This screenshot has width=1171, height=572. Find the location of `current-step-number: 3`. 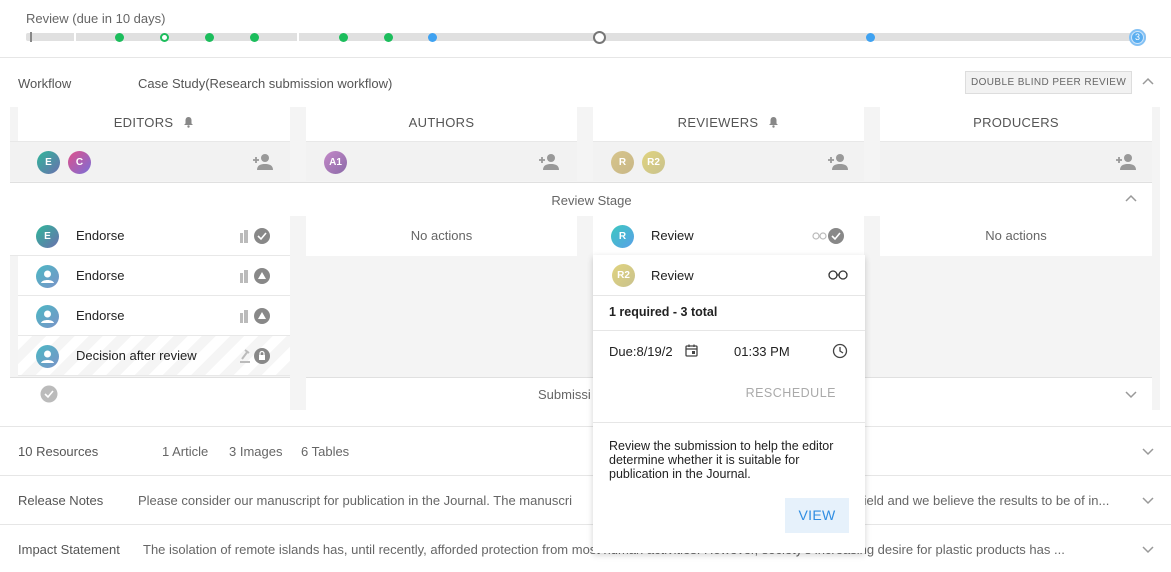

current-step-number: 3 is located at coordinates (1137, 37).